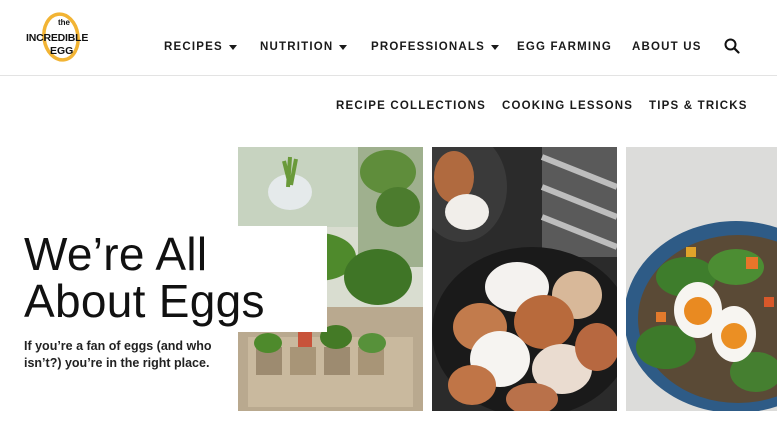 This screenshot has width=777, height=423. I want to click on hero-title: We’re All About Eggs, so click(179, 278).